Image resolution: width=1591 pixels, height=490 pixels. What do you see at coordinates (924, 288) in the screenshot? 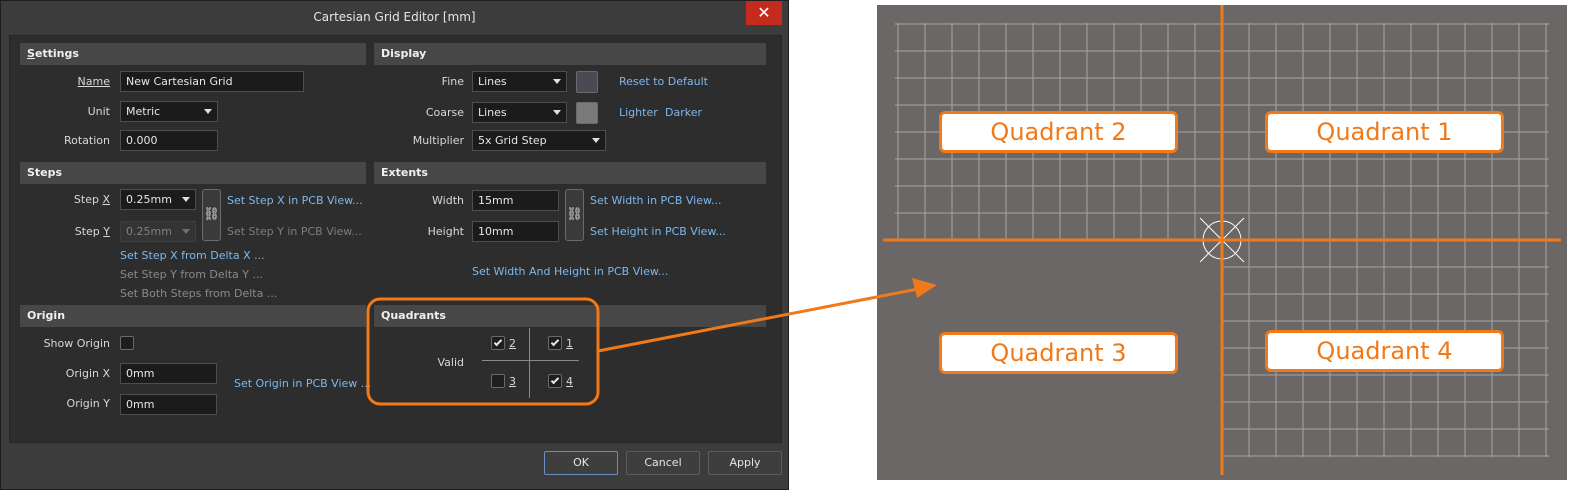
I see `callout-arrow-head` at bounding box center [924, 288].